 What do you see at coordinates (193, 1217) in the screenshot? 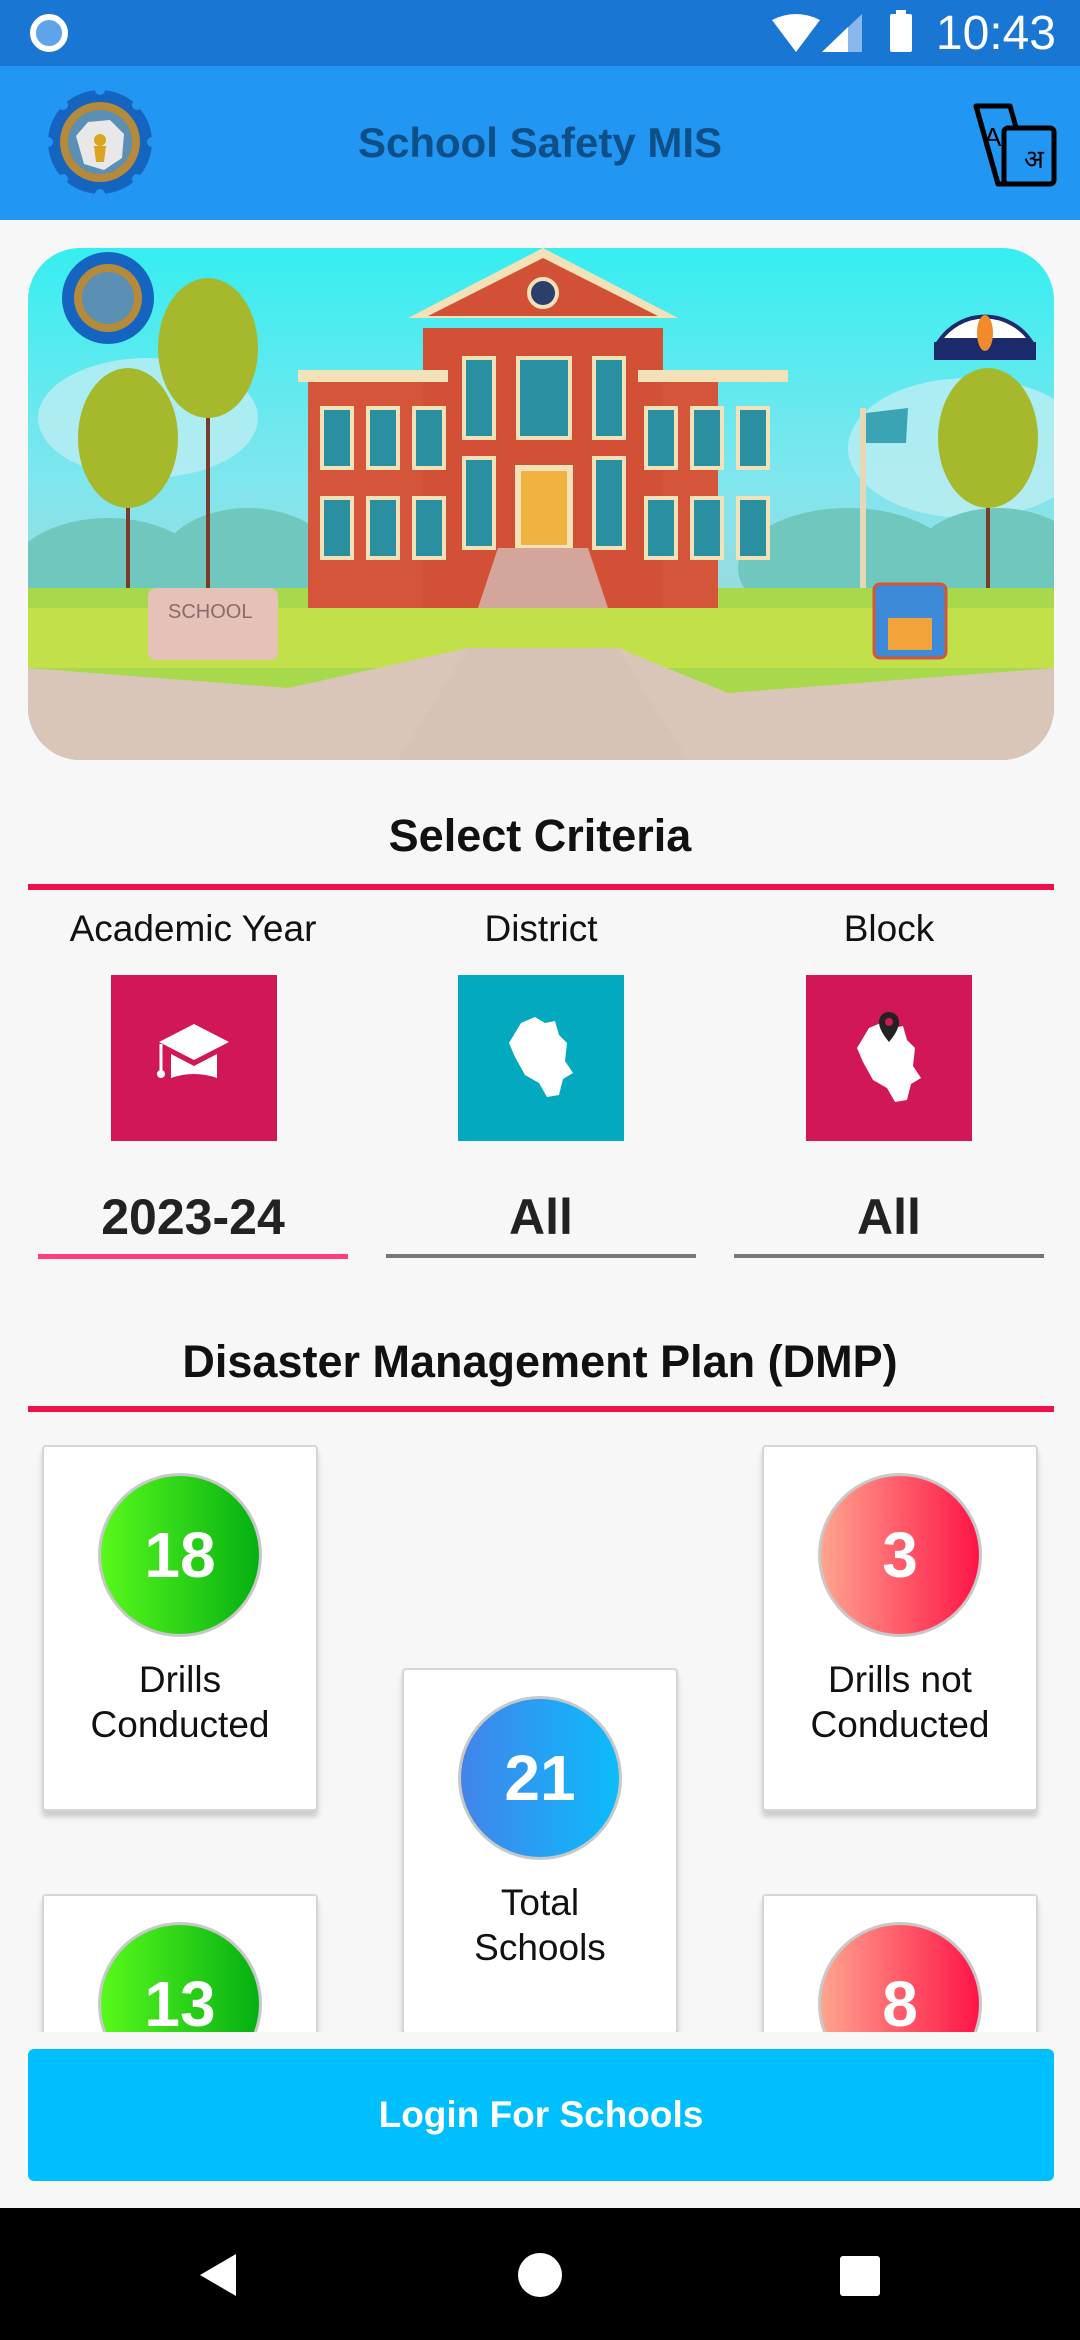
I see `academic-year-value: 2023-24` at bounding box center [193, 1217].